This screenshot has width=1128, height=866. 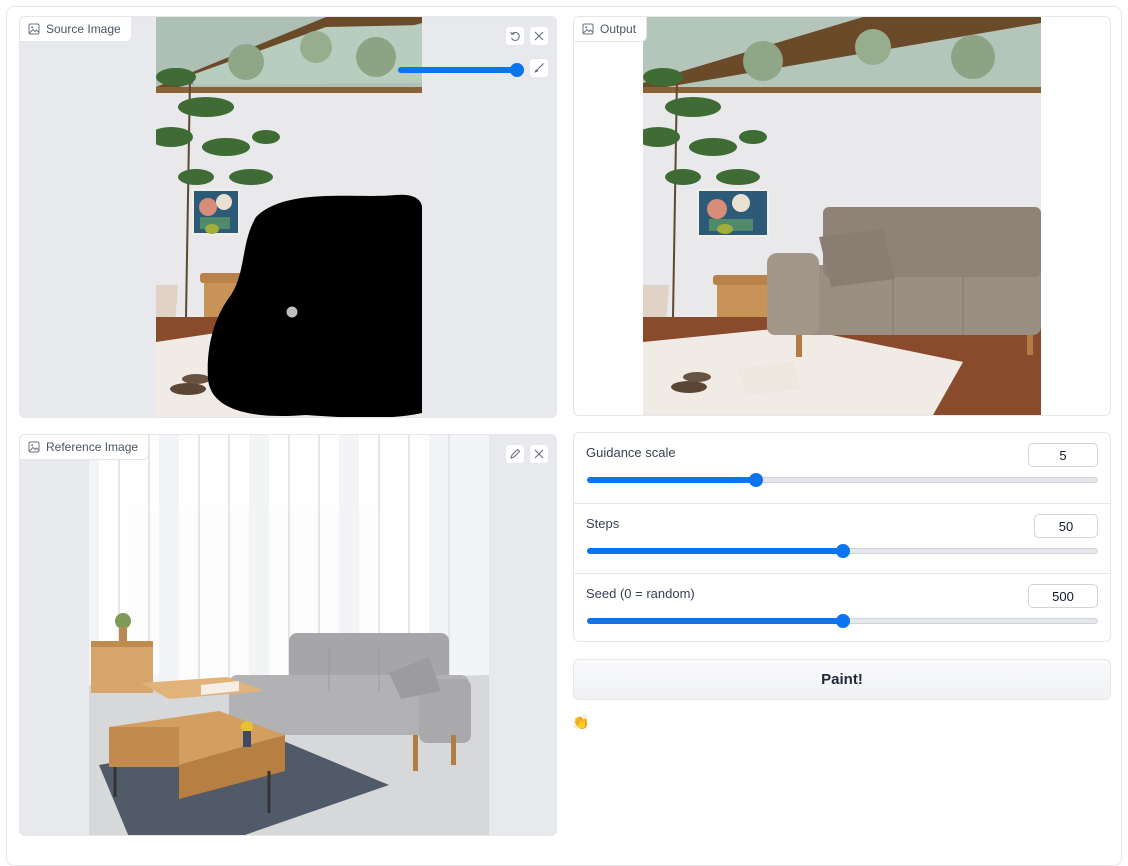 I want to click on source-image-canvas, so click(x=289, y=217).